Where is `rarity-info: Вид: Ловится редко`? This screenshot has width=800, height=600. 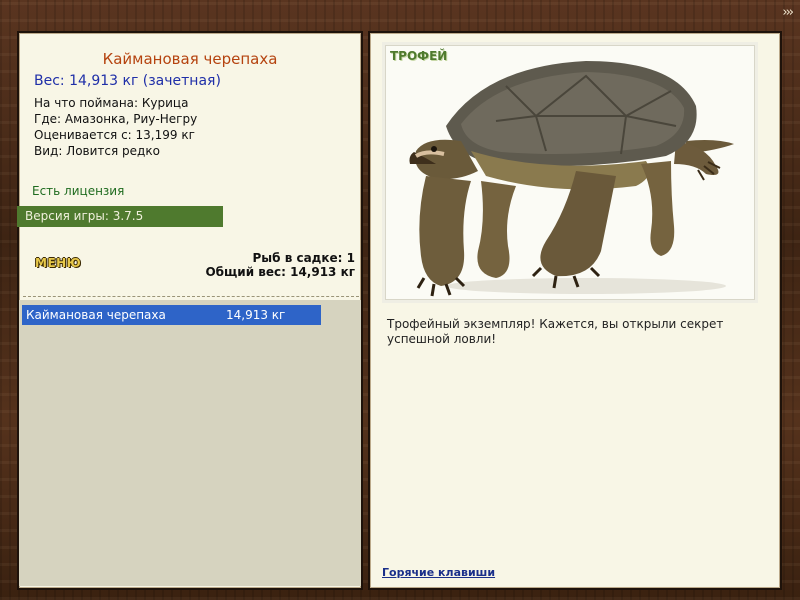
rarity-info: Вид: Ловится редко is located at coordinates (97, 151).